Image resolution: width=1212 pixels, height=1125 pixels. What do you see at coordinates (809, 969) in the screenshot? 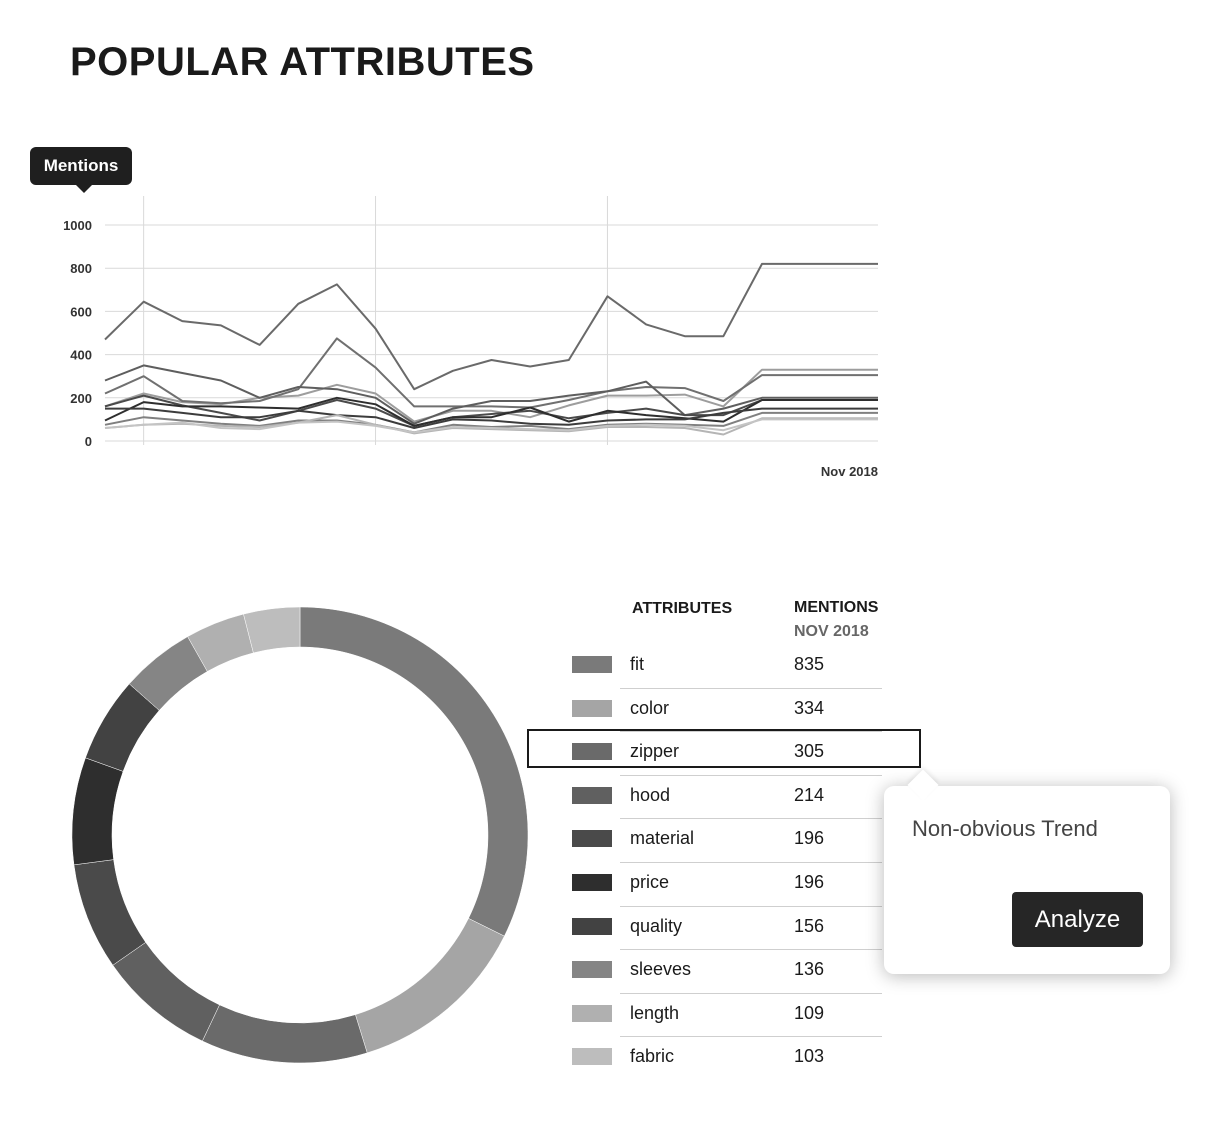
I see `attribute-mentions: 136` at bounding box center [809, 969].